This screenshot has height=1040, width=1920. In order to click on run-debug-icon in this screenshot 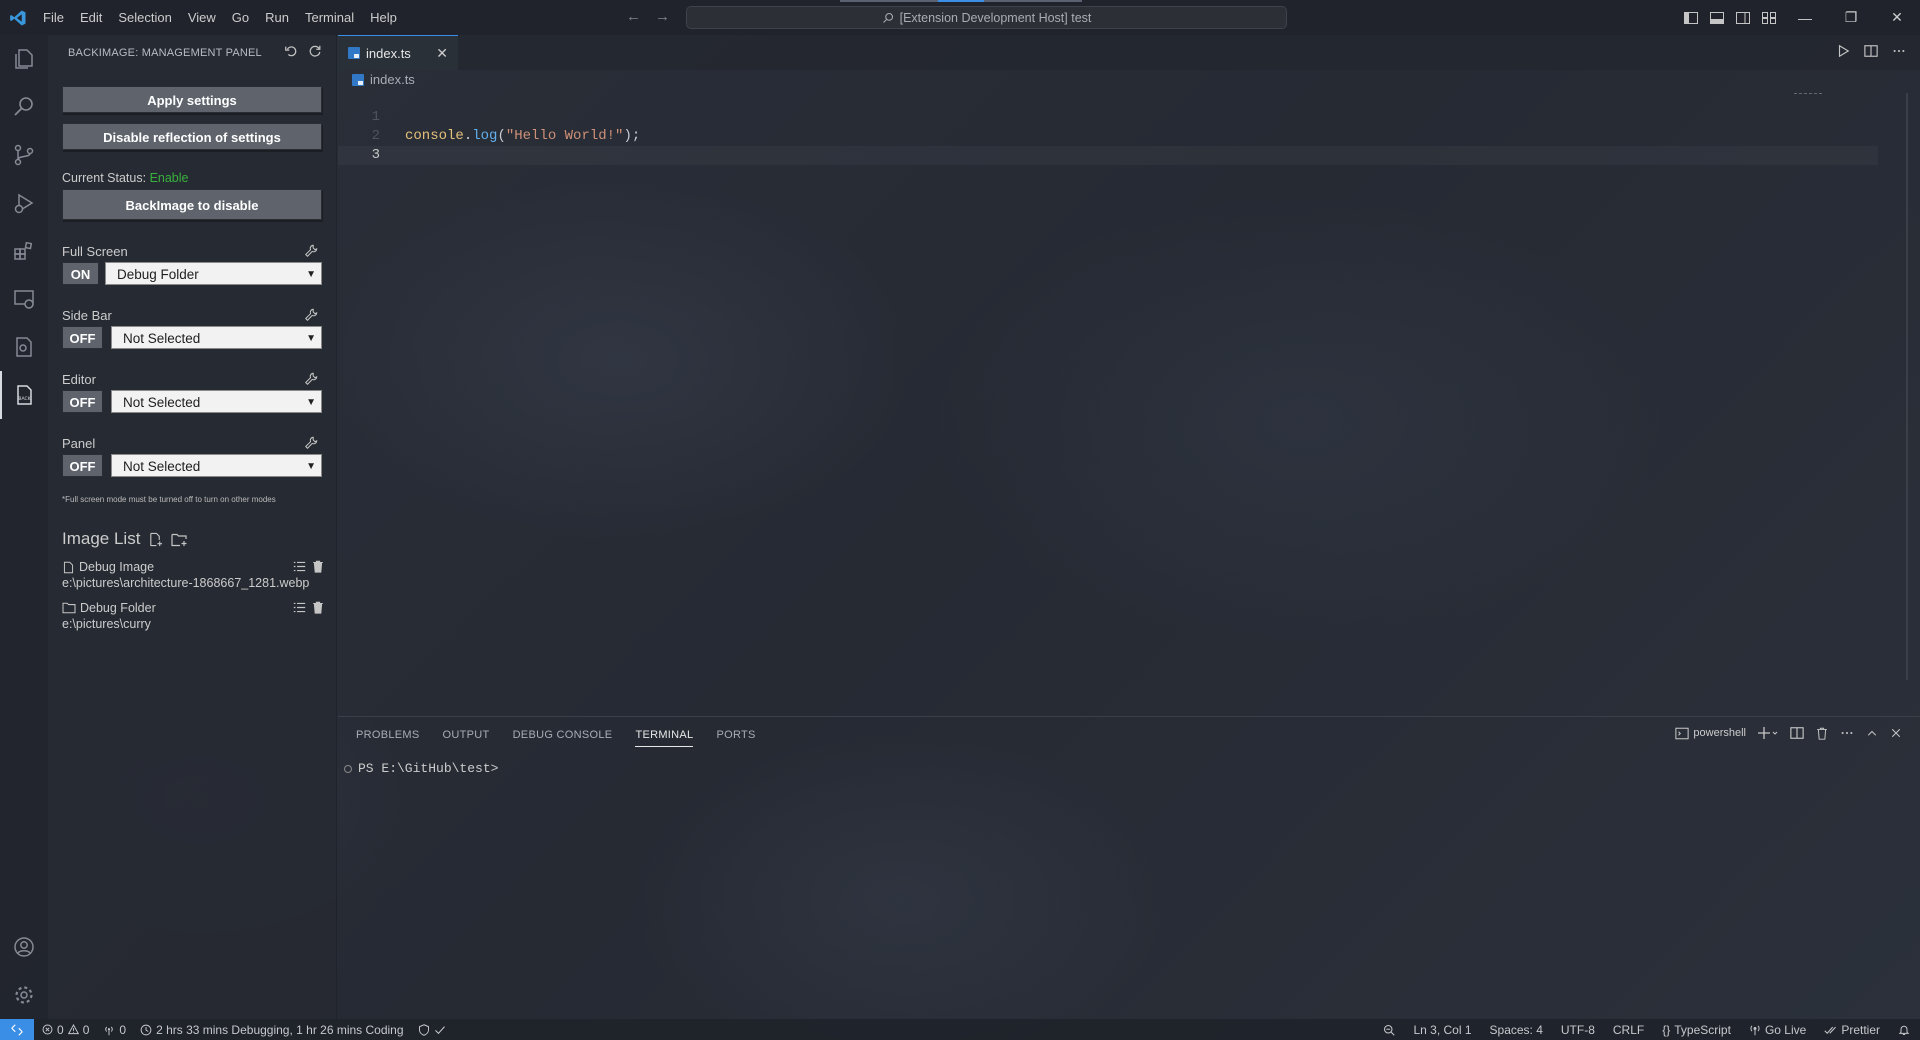, I will do `click(24, 203)`.